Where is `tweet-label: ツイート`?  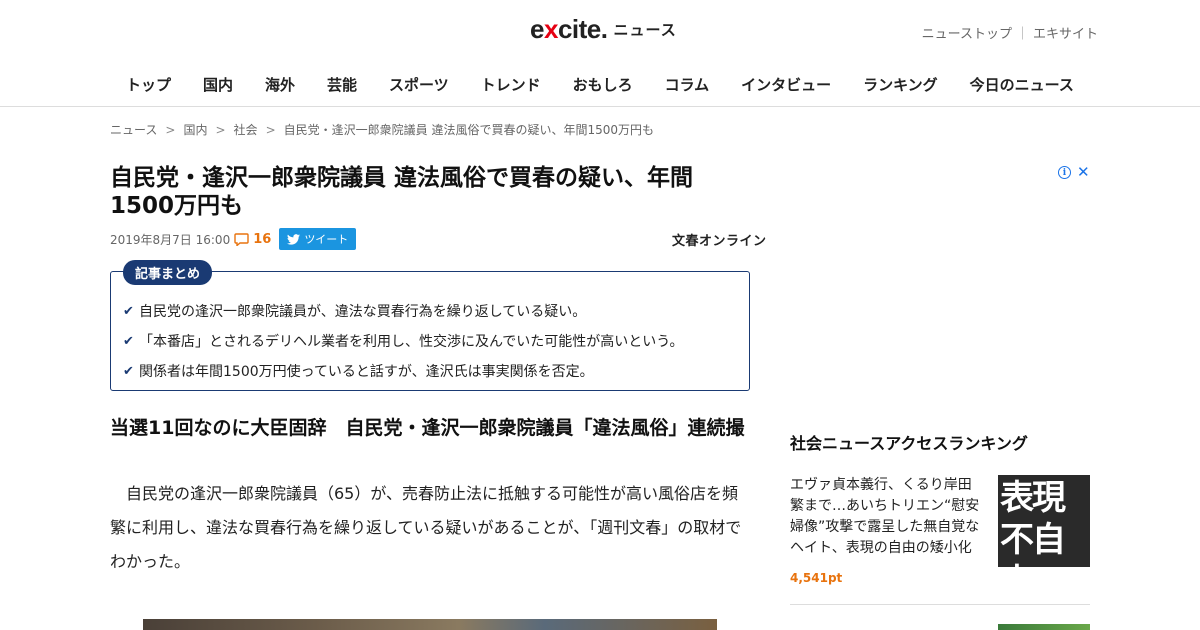 tweet-label: ツイート is located at coordinates (326, 240).